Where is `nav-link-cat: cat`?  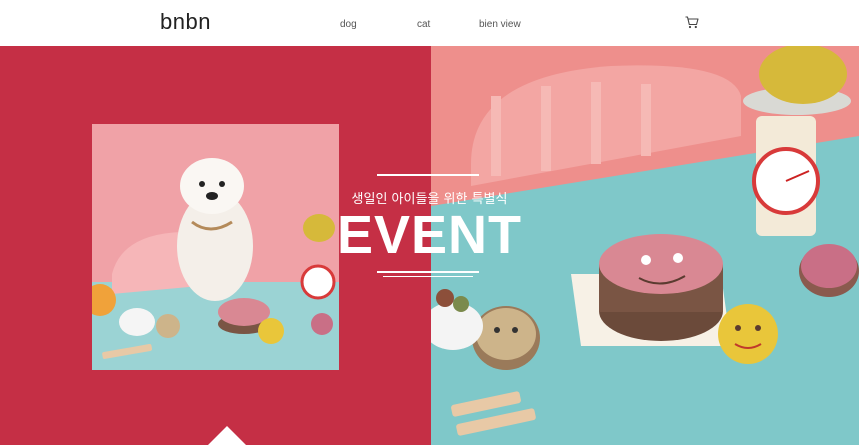
nav-link-cat: cat is located at coordinates (423, 24).